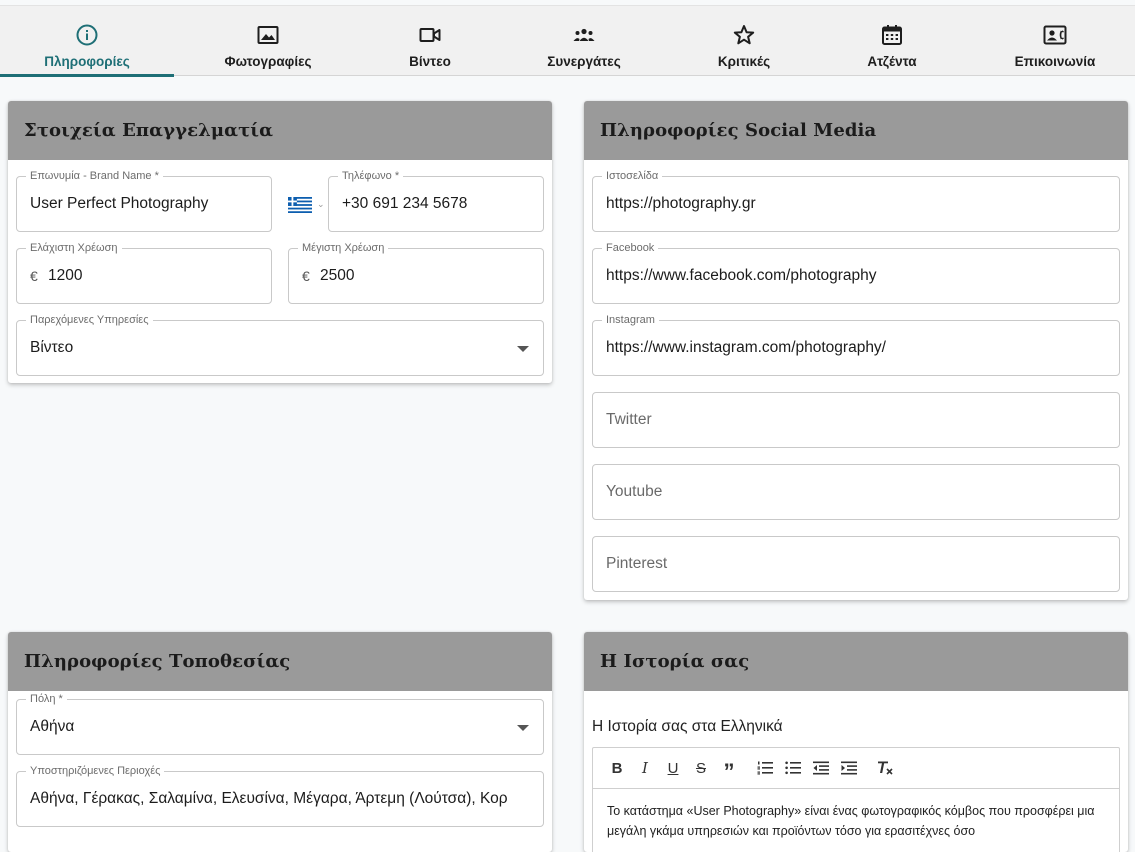 This screenshot has width=1135, height=852. What do you see at coordinates (430, 35) in the screenshot?
I see `videocam-icon` at bounding box center [430, 35].